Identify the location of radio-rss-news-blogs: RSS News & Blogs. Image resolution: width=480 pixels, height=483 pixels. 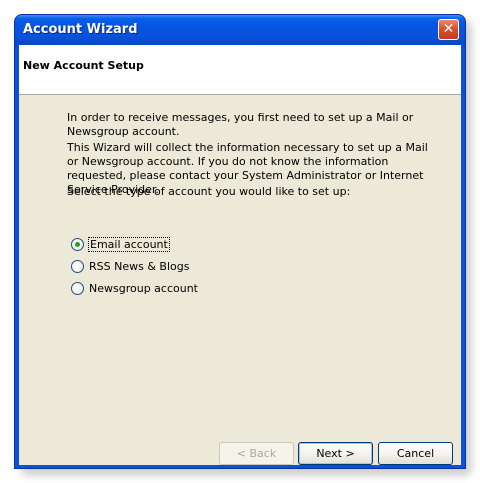
(130, 266).